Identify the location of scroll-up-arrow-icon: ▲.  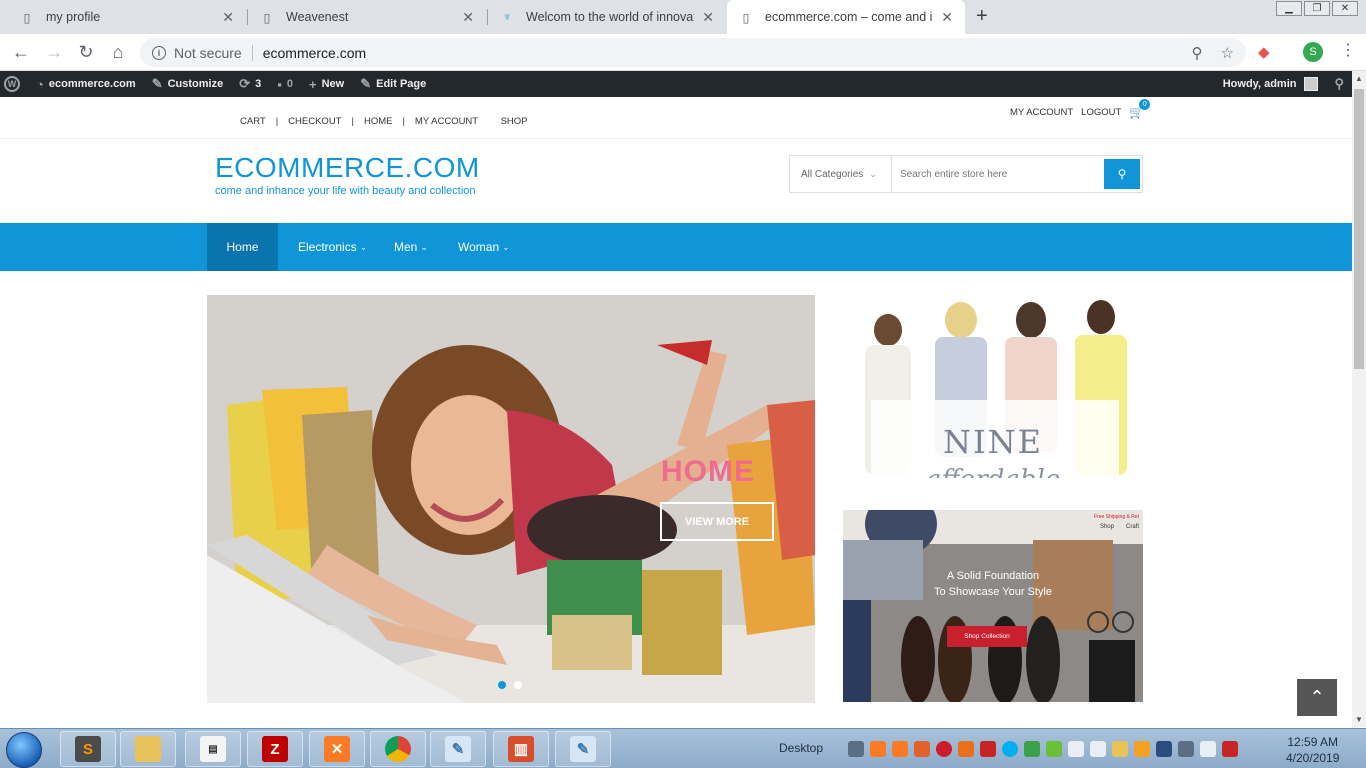
(1359, 78).